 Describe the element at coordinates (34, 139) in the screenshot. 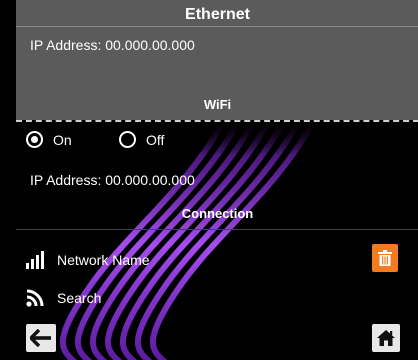

I see `radio-checked-icon` at that location.